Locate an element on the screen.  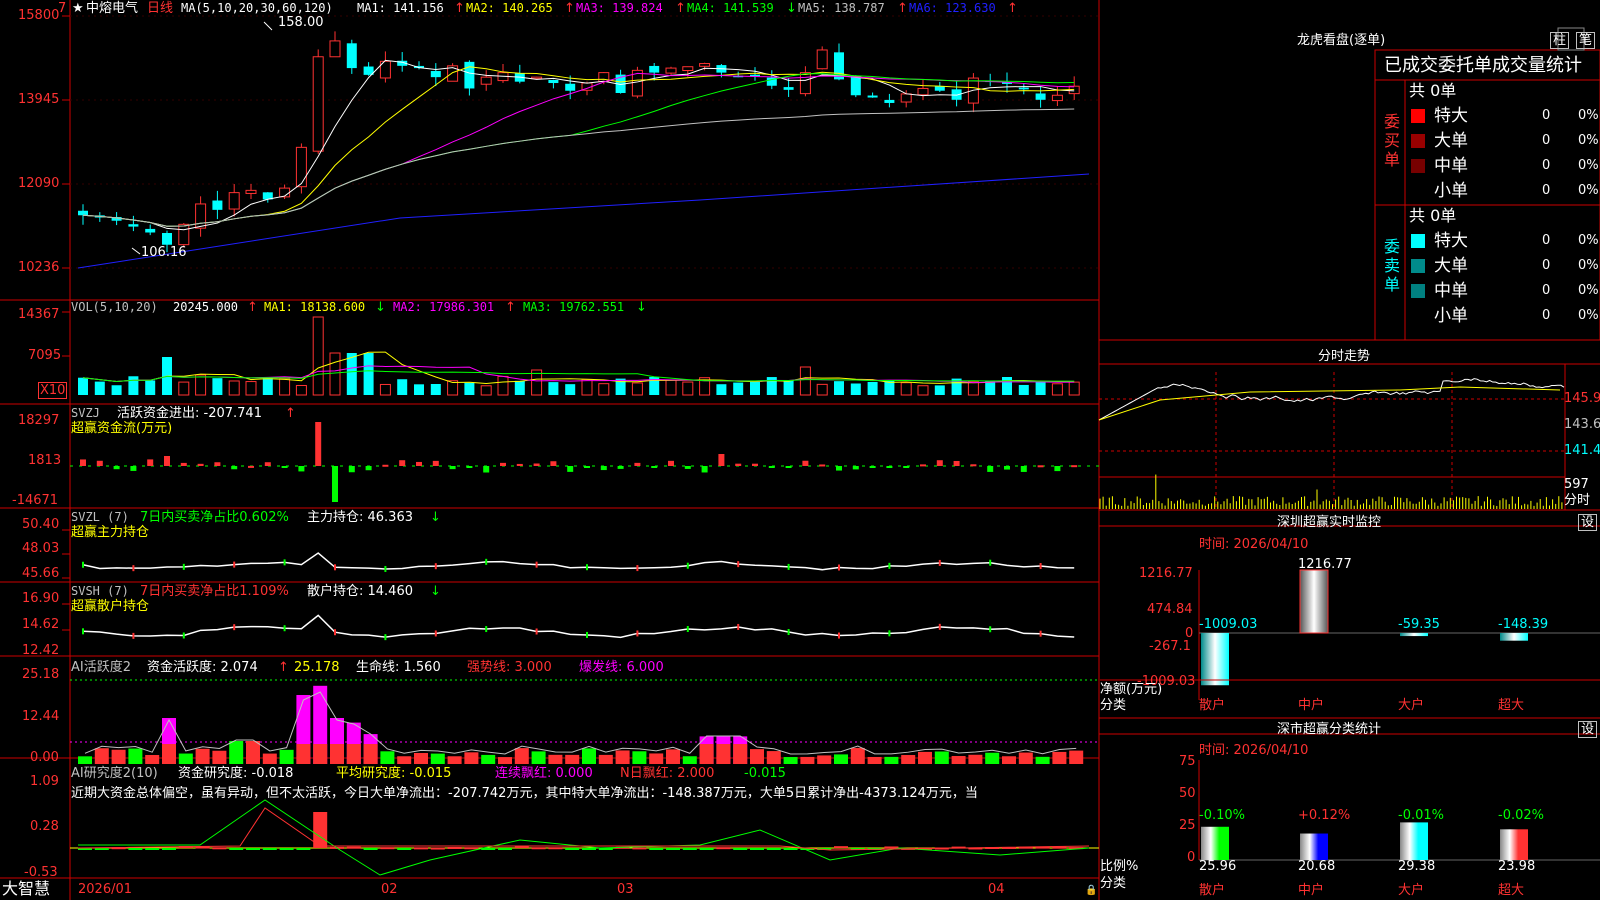
intraday-avg-line is located at coordinates (1329, 403).